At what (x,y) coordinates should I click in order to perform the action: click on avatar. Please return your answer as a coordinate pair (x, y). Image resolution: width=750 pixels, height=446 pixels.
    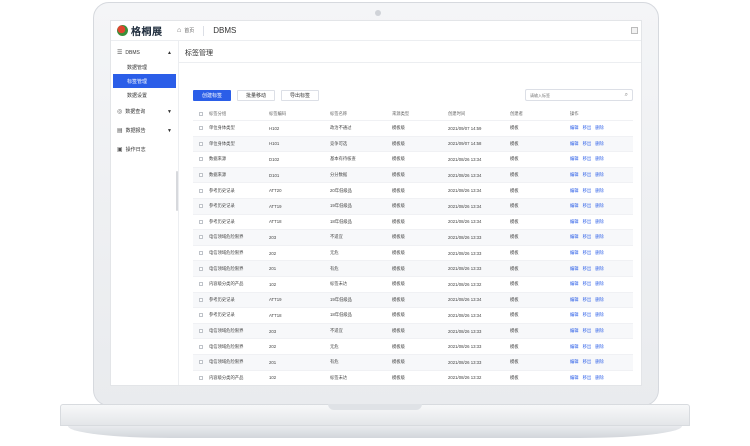
    Looking at the image, I should click on (634, 30).